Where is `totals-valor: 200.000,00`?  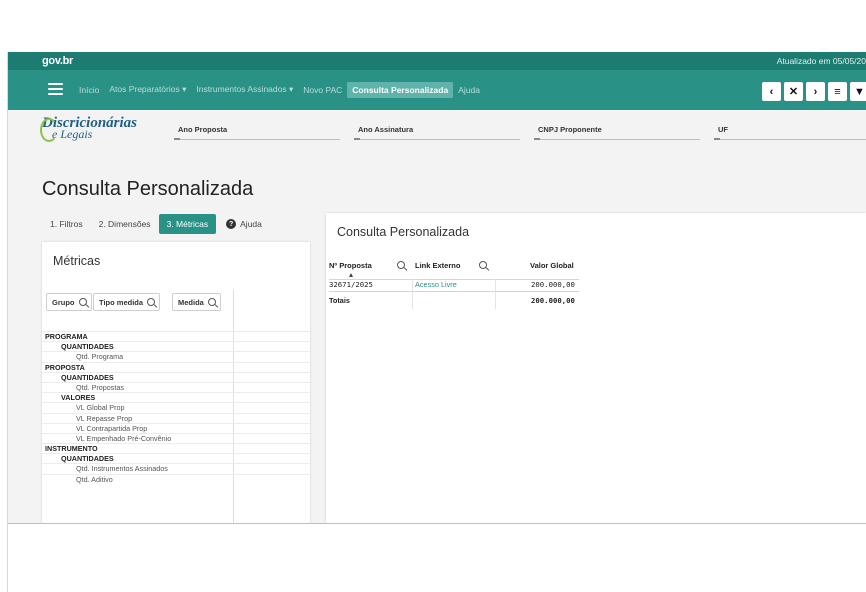
totals-valor: 200.000,00 is located at coordinates (553, 300).